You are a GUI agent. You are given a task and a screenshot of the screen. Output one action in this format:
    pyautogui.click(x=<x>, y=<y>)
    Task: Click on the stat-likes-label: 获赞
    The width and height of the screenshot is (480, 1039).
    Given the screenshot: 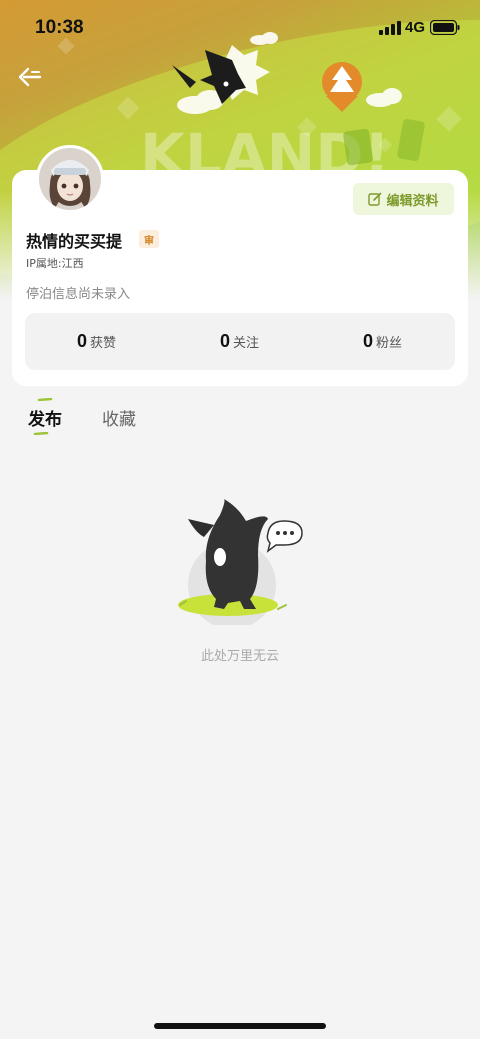 What is the action you would take?
    pyautogui.click(x=103, y=343)
    